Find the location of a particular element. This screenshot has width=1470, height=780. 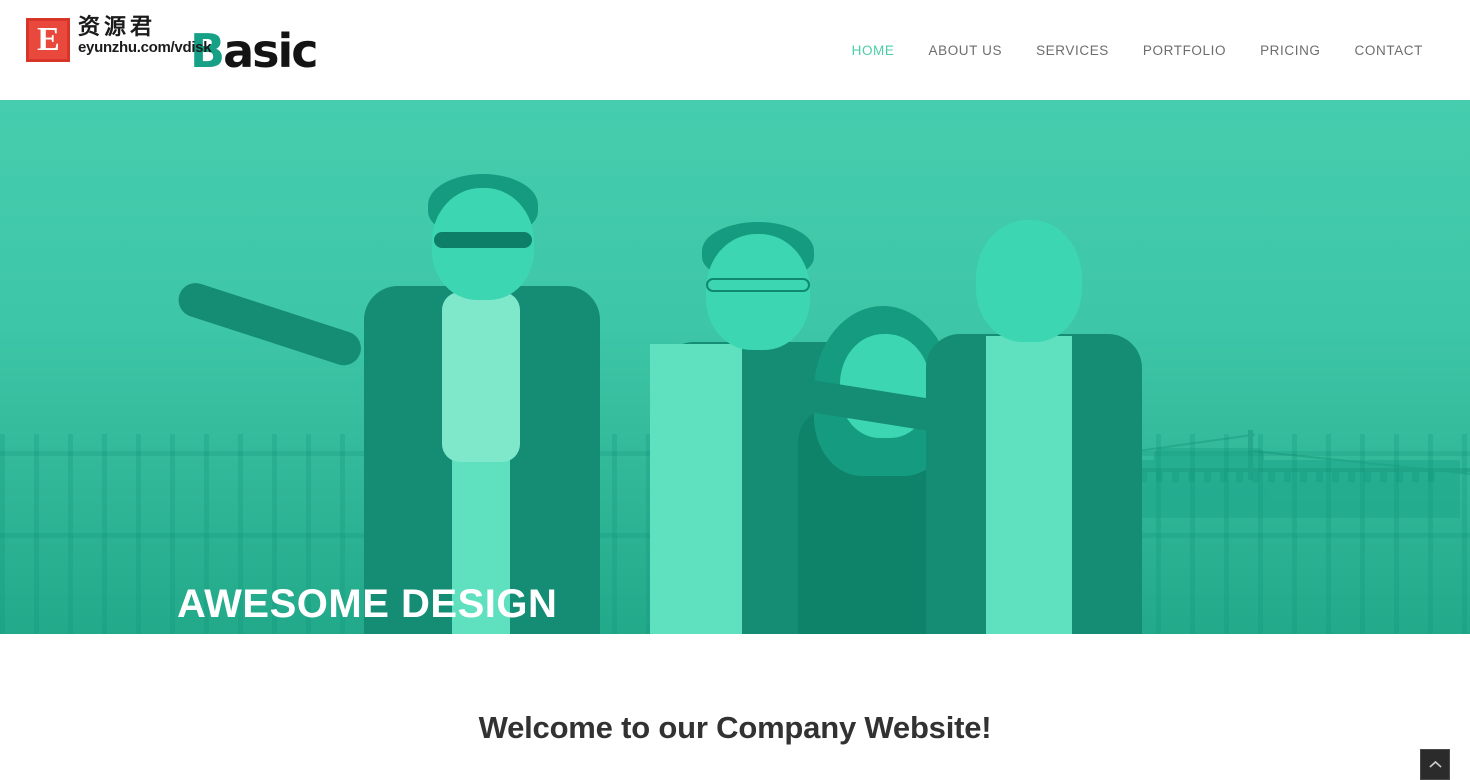

nav-item-portfolio: PORTFOLIO is located at coordinates (1184, 50).